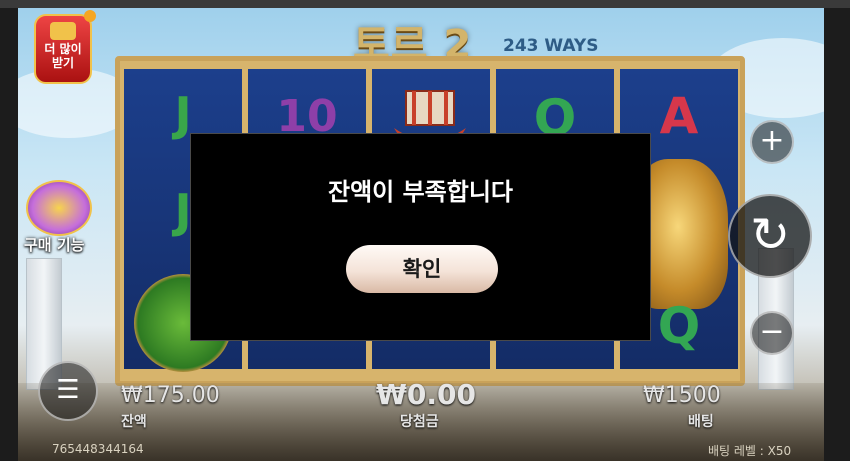 The image size is (850, 461). Describe the element at coordinates (420, 192) in the screenshot. I see `dialog-message: 잔액이 부족합니다` at that location.